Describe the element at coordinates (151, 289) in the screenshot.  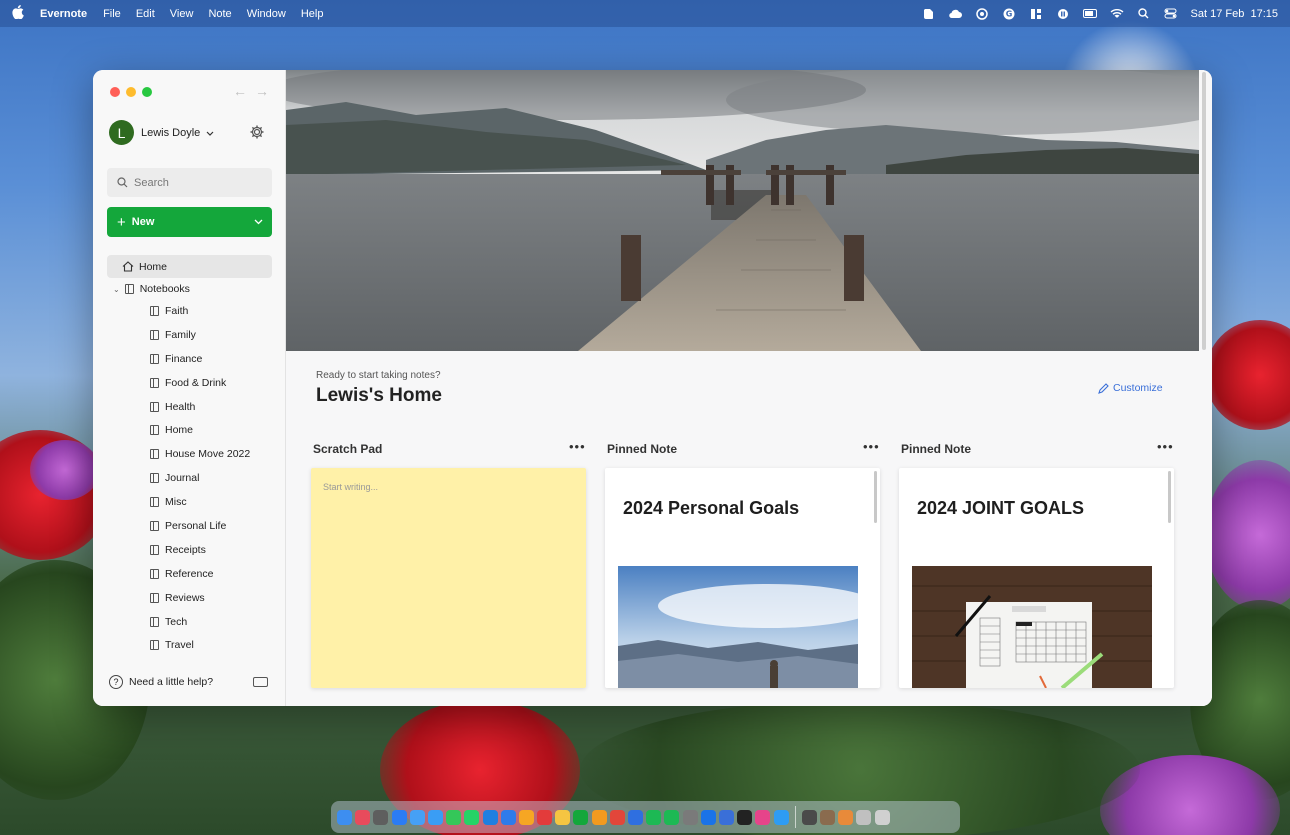
I see `sidebar-item-notebooks: ⌄ Notebooks` at that location.